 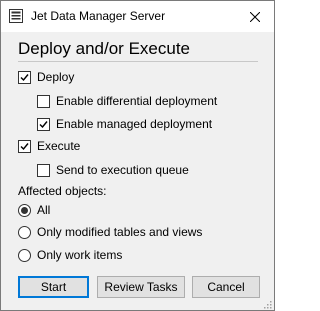 I want to click on differential-deployment-label: Enable differential deployment, so click(x=137, y=100).